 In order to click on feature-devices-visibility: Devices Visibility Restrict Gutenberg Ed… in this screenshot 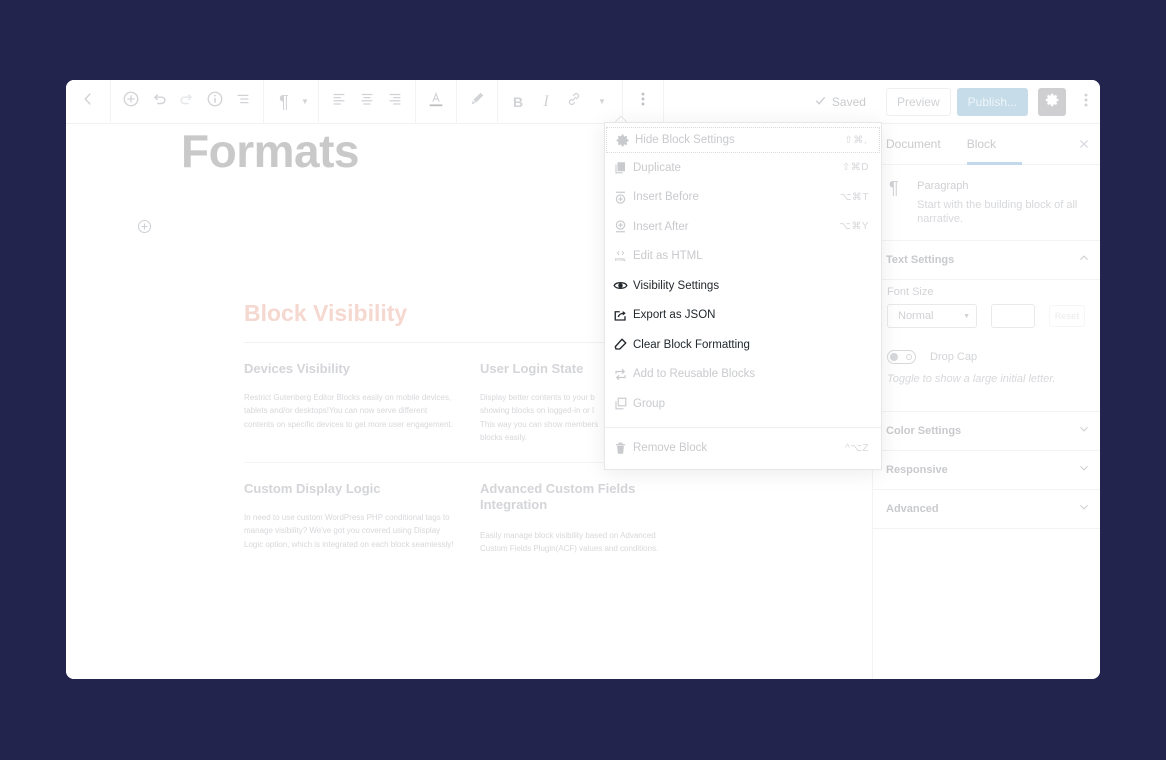, I will do `click(351, 396)`.